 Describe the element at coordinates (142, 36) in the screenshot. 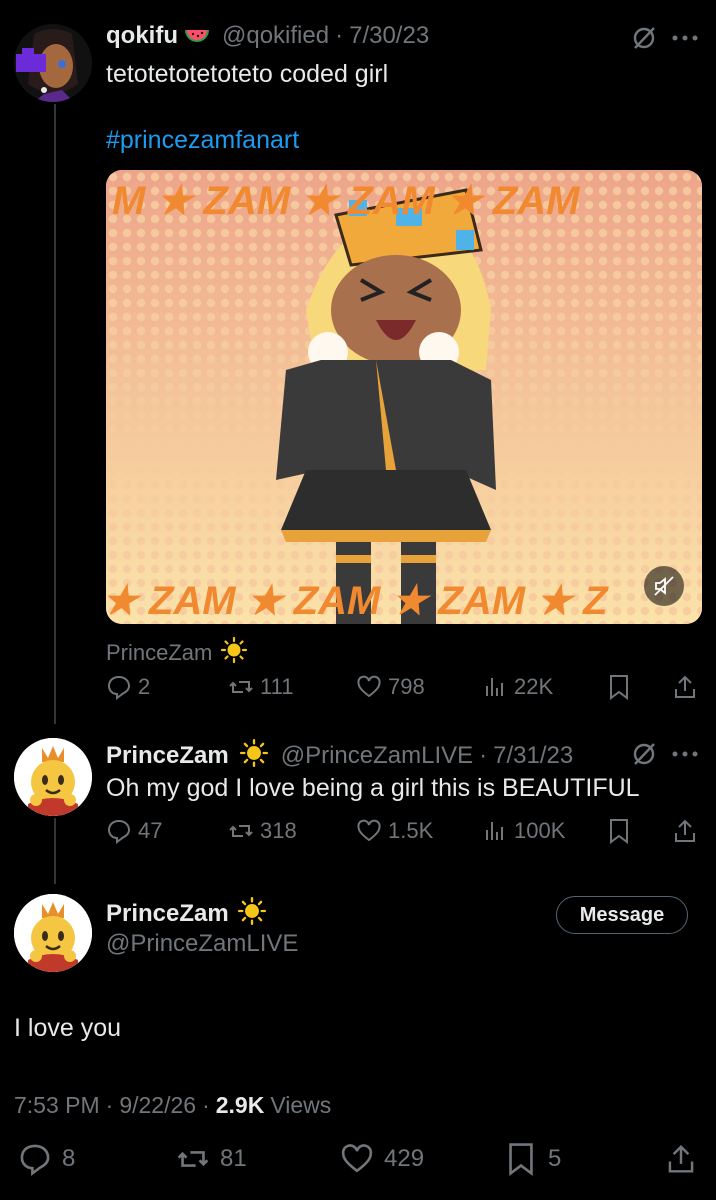

I see `author-name: qokifu` at that location.